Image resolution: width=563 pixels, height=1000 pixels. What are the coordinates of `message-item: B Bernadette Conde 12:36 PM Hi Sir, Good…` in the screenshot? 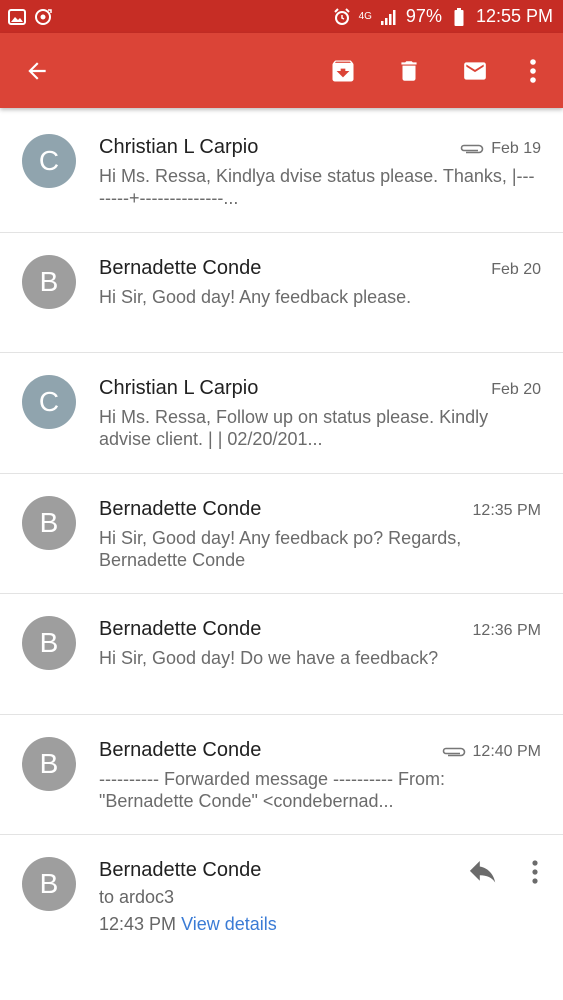 It's located at (281, 654).